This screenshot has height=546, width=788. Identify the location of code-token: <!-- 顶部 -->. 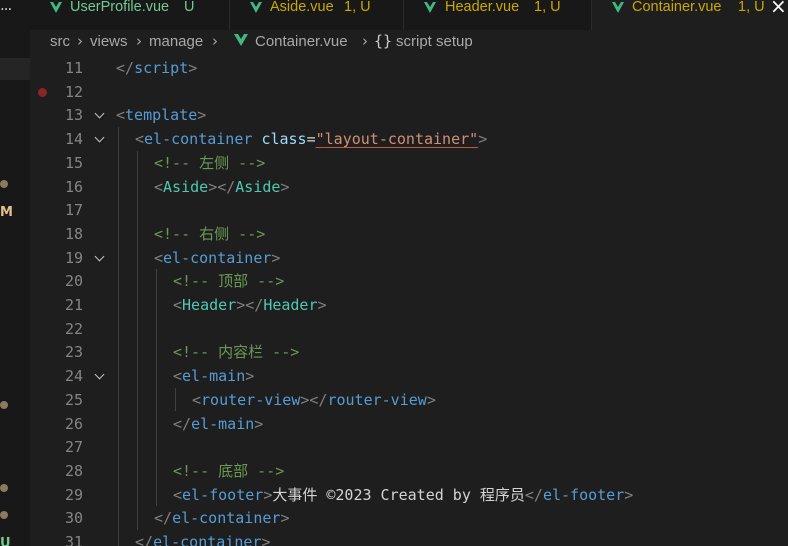
(229, 281).